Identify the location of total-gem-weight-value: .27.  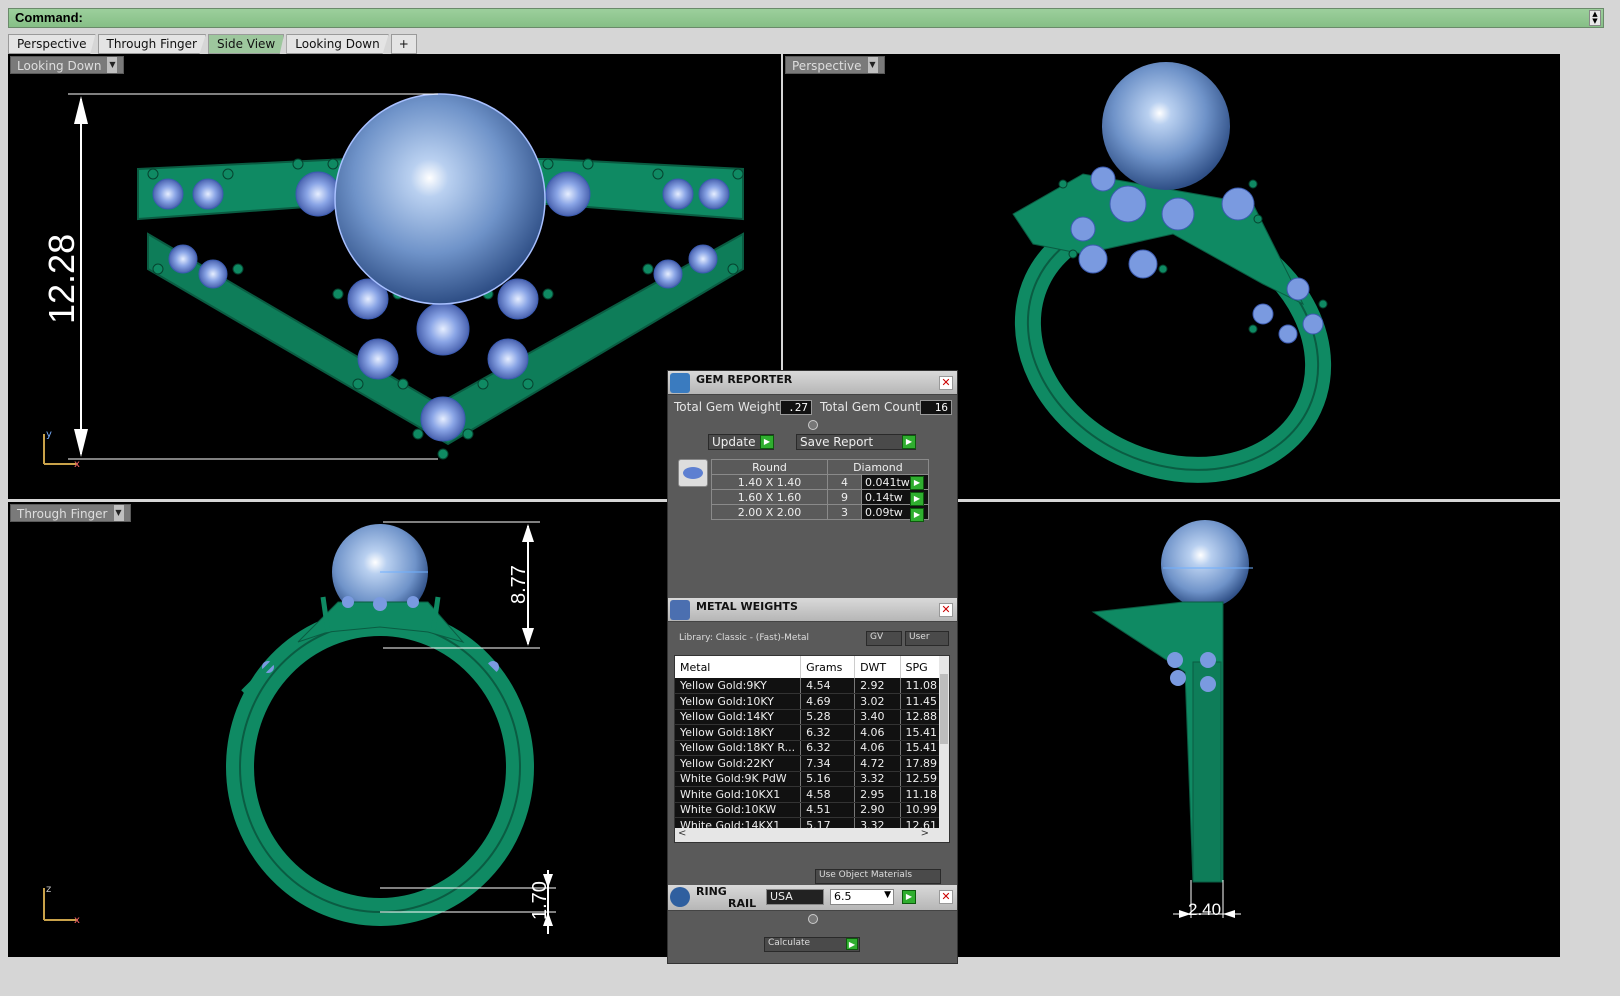
(796, 407).